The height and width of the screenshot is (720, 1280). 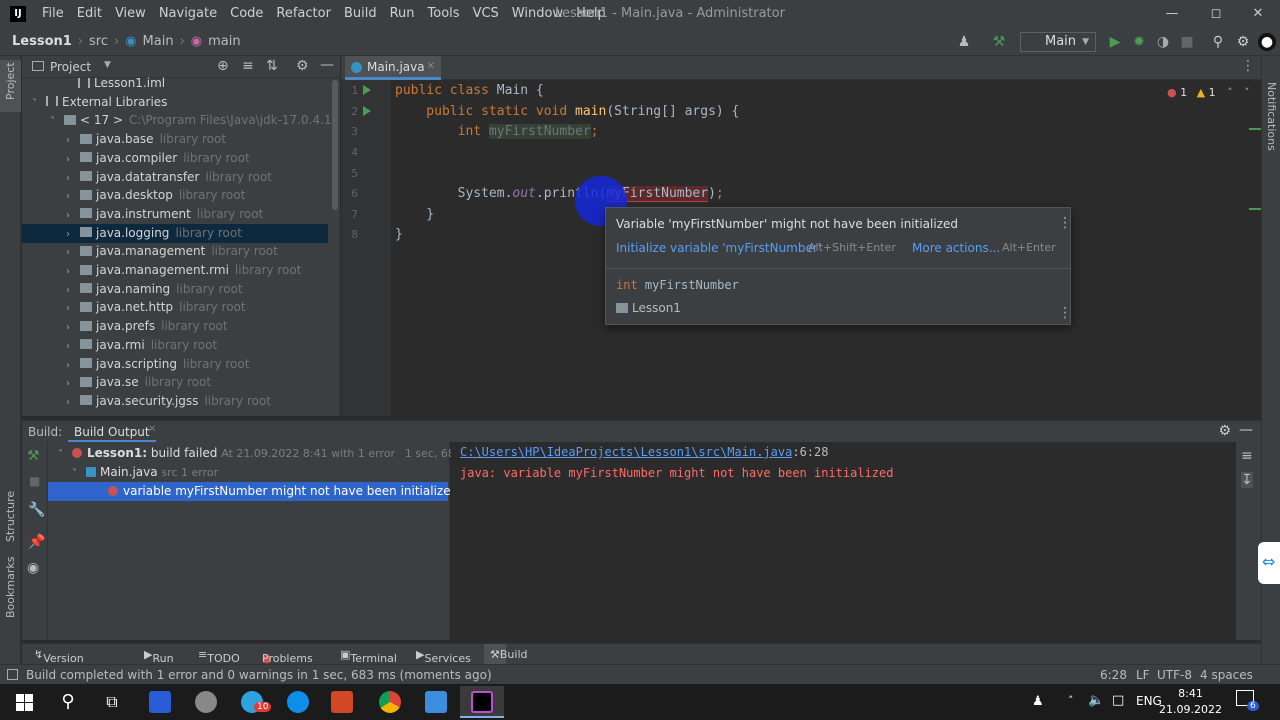 I want to click on project-tool-label: Project, so click(x=10, y=81).